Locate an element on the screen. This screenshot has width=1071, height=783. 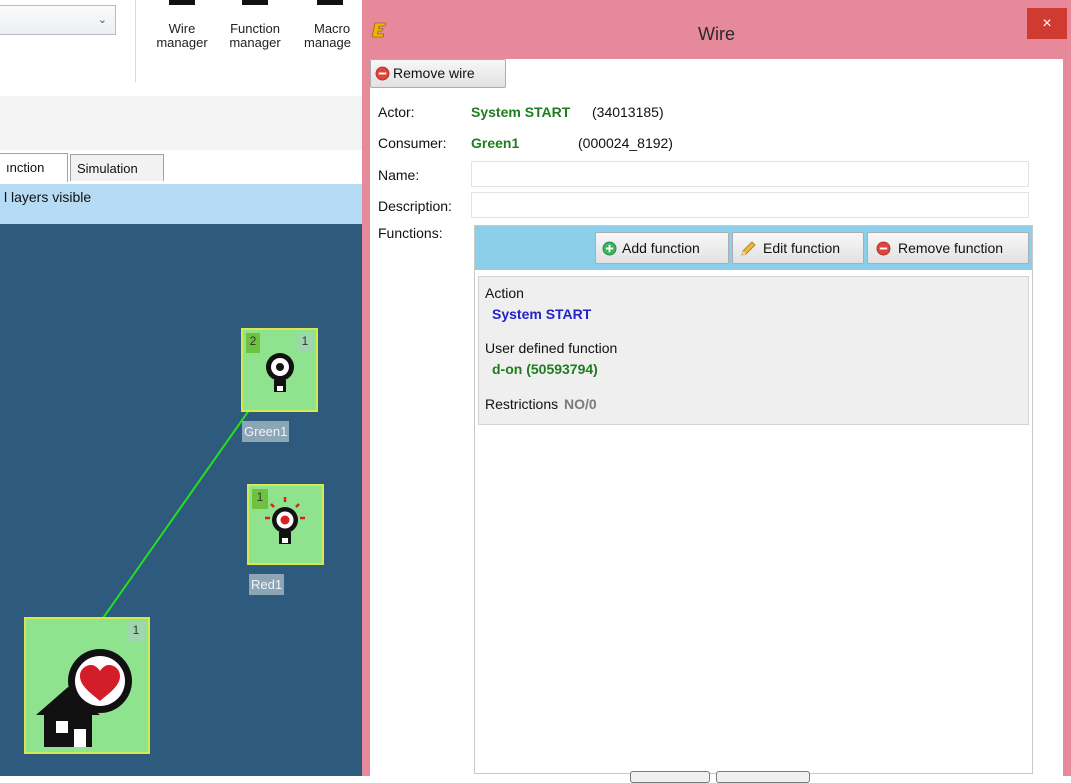
wire-manager-button: Wire manager is located at coordinates (182, 25).